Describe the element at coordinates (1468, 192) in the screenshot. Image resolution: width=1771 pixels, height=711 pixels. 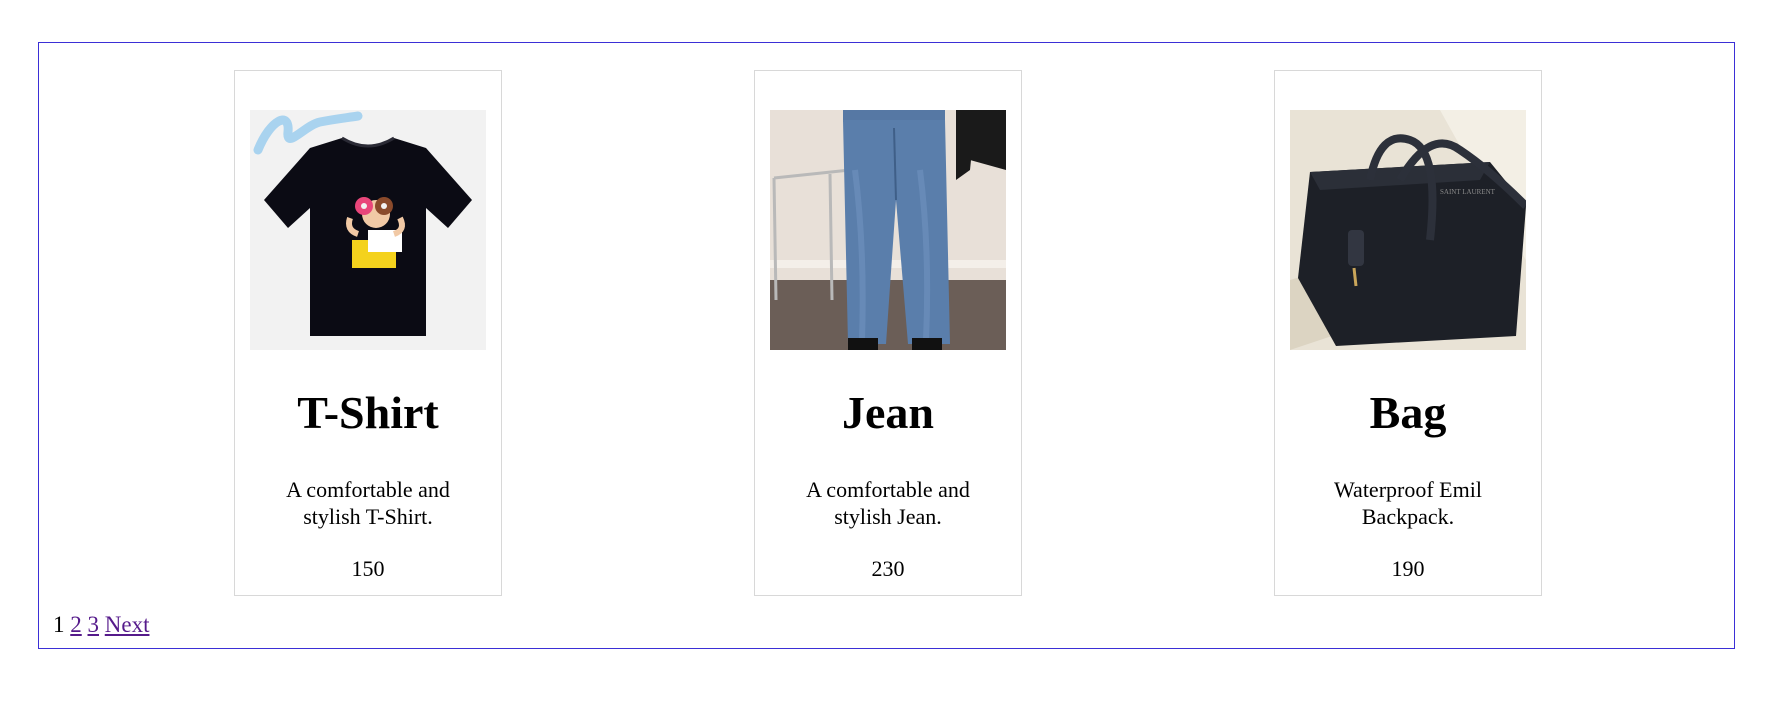
I see `svg-text: SAINT LAURENT` at that location.